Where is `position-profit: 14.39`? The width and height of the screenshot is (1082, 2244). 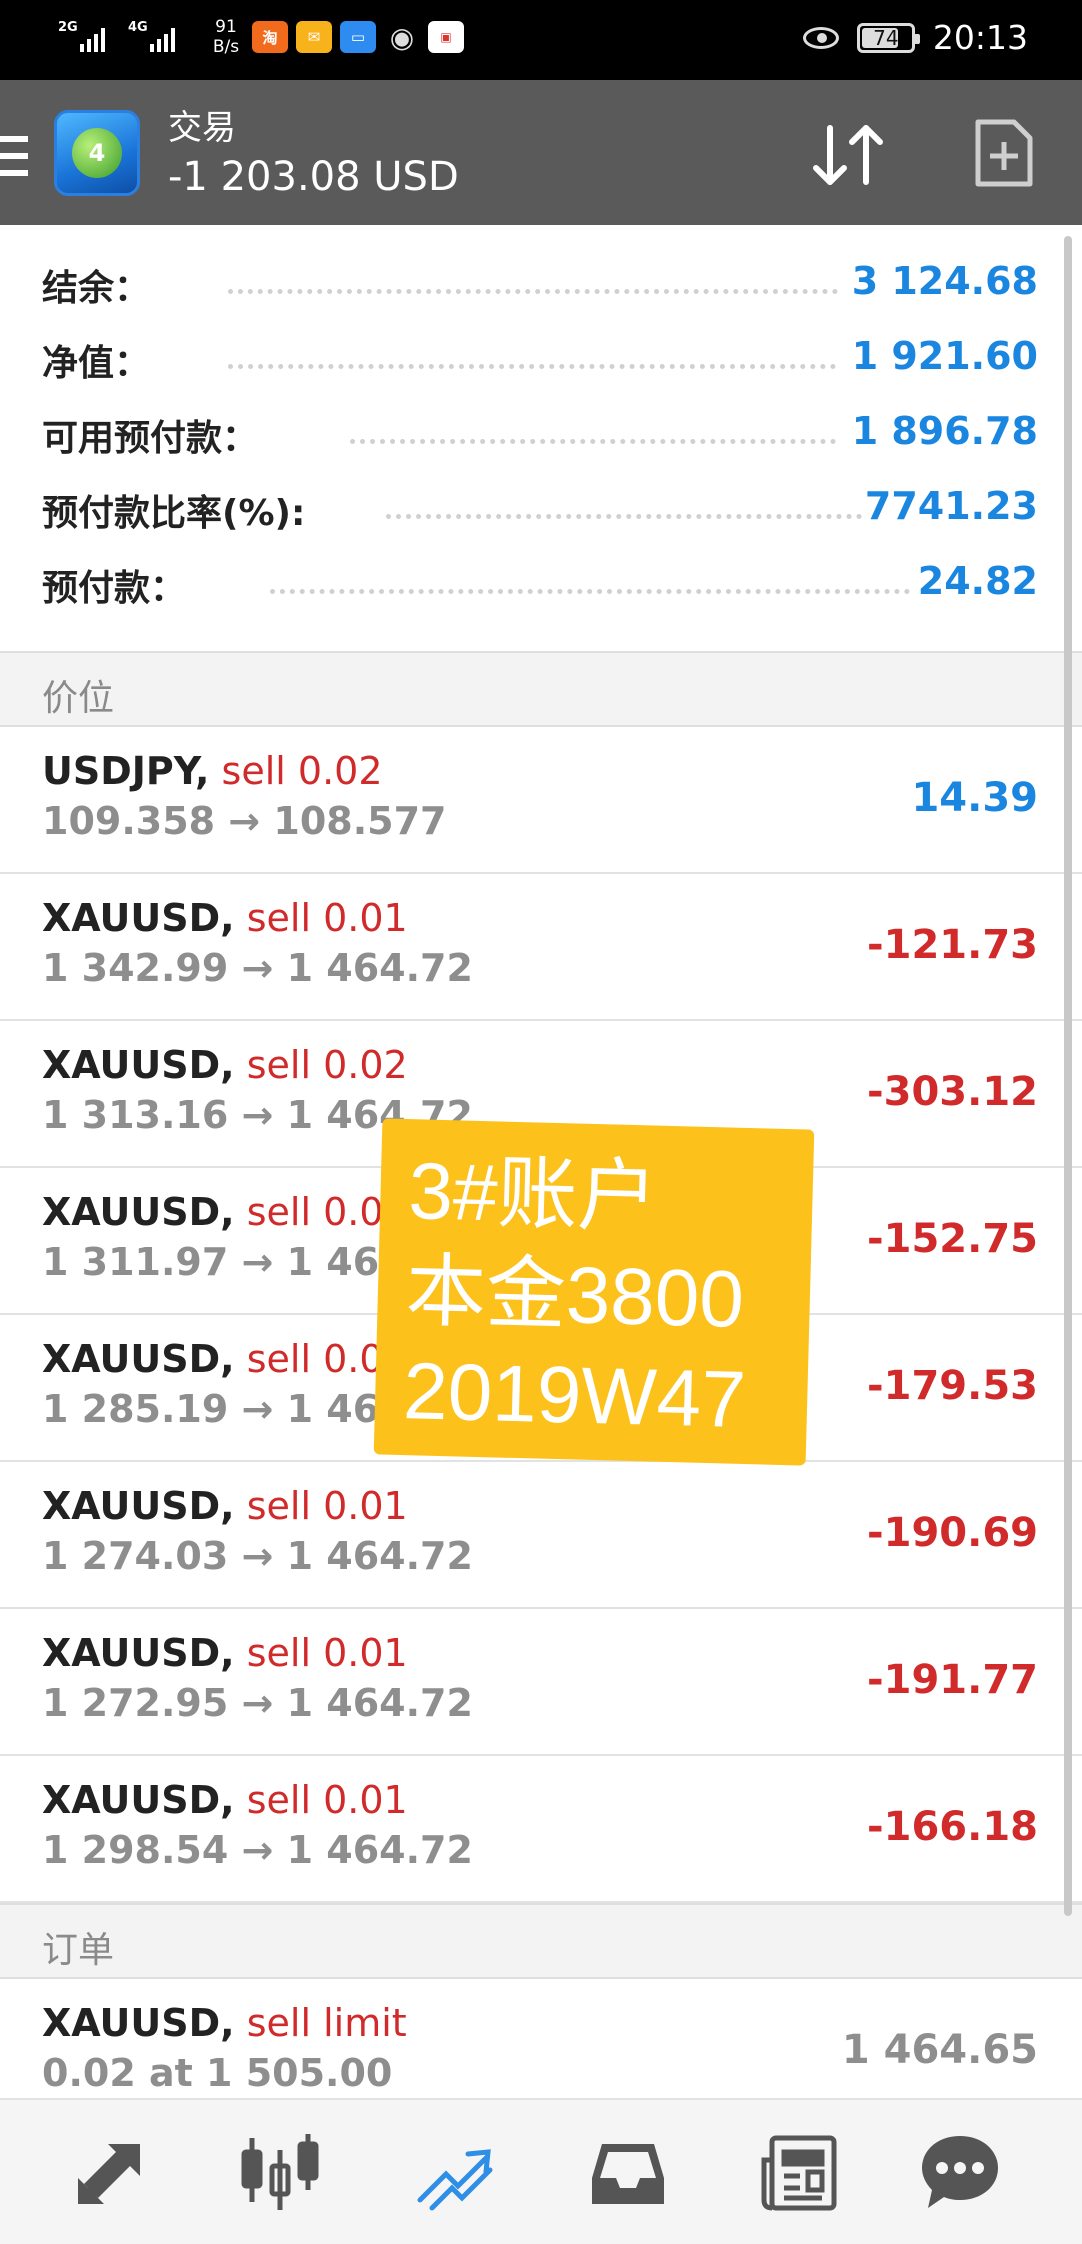 position-profit: 14.39 is located at coordinates (974, 798).